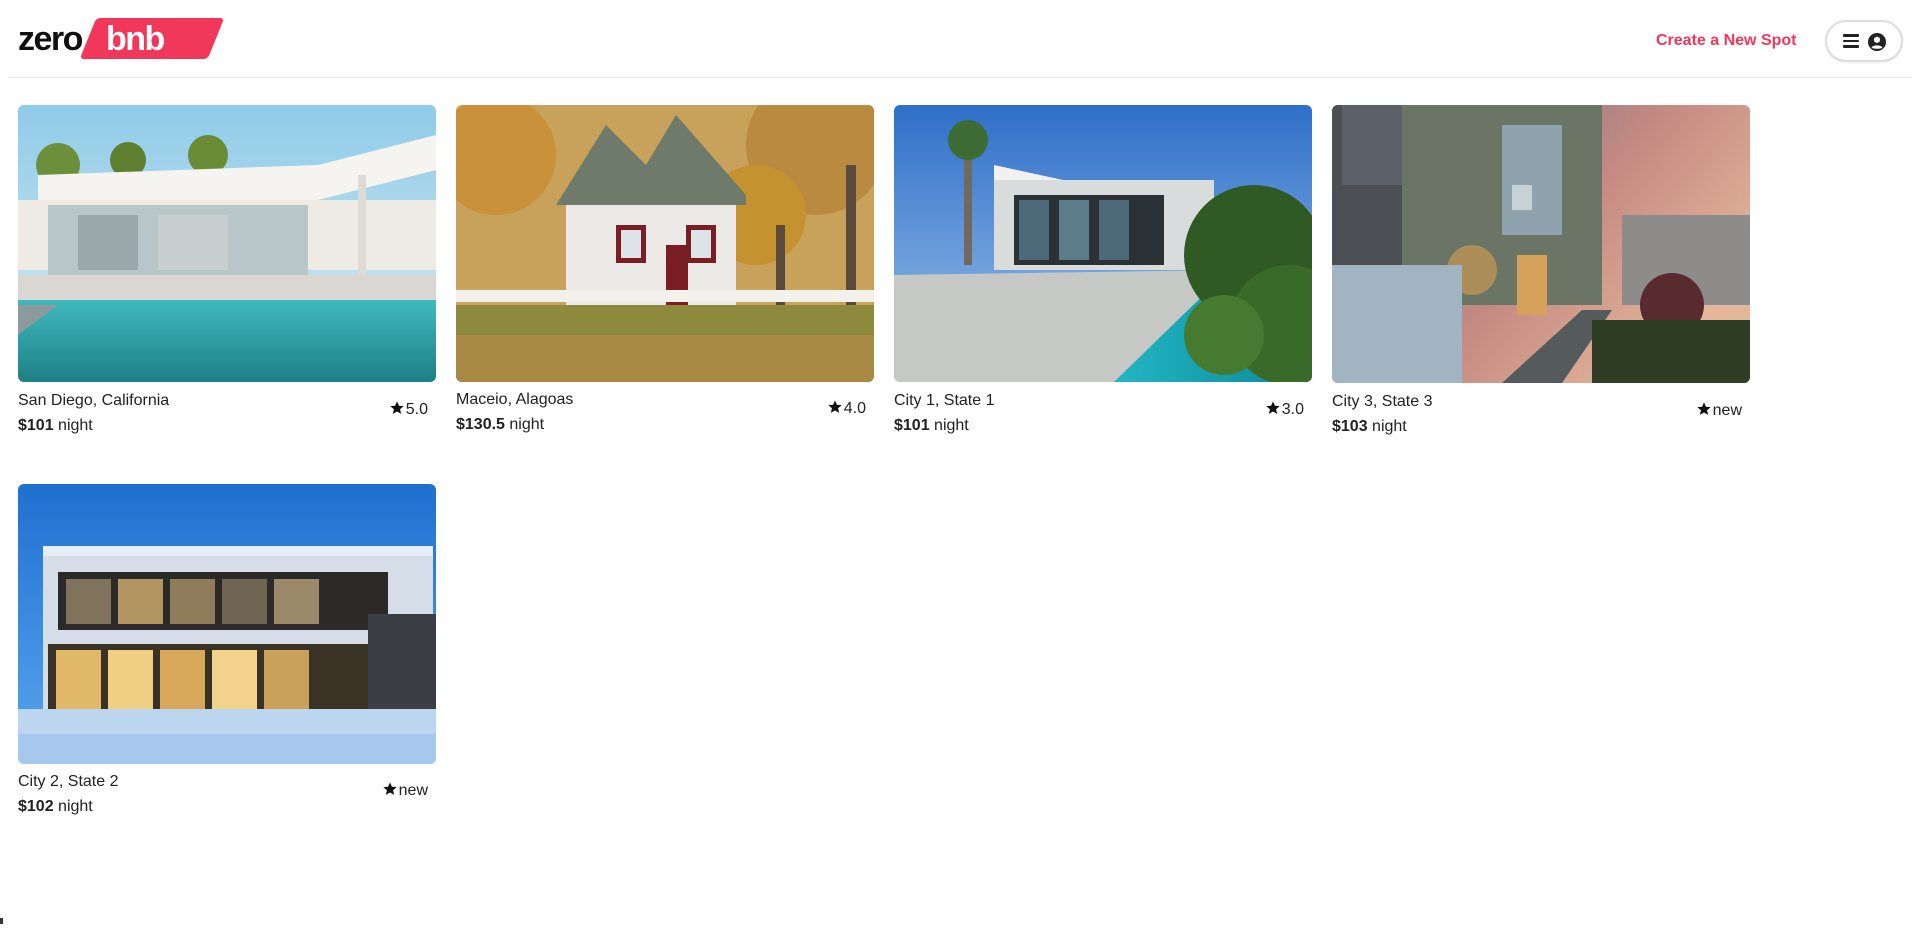  I want to click on user-circle-icon, so click(1877, 42).